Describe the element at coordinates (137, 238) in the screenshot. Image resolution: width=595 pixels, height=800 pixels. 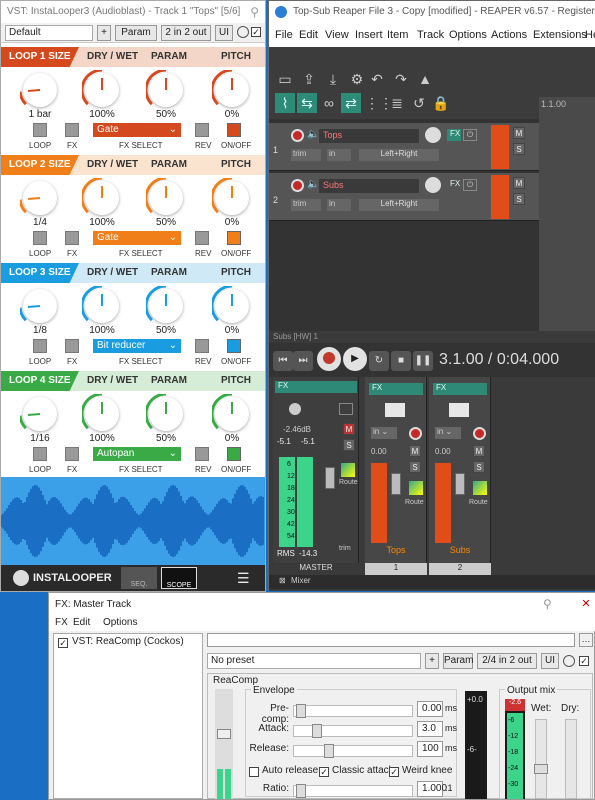
I see `loop-2-fx-select: Gate ⌄` at that location.